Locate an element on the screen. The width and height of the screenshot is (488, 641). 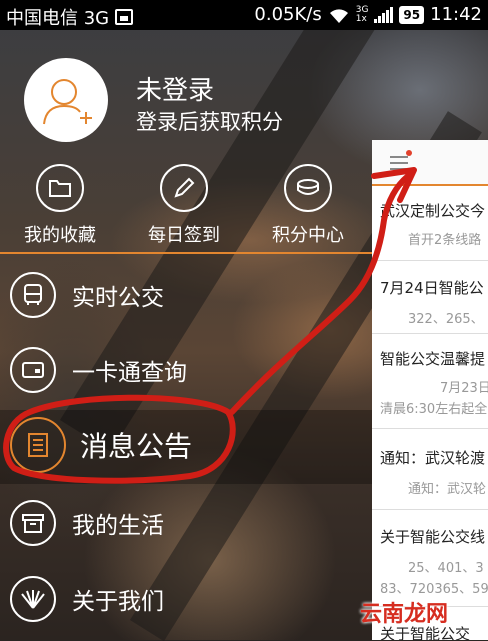
image-notification-icon is located at coordinates (124, 17).